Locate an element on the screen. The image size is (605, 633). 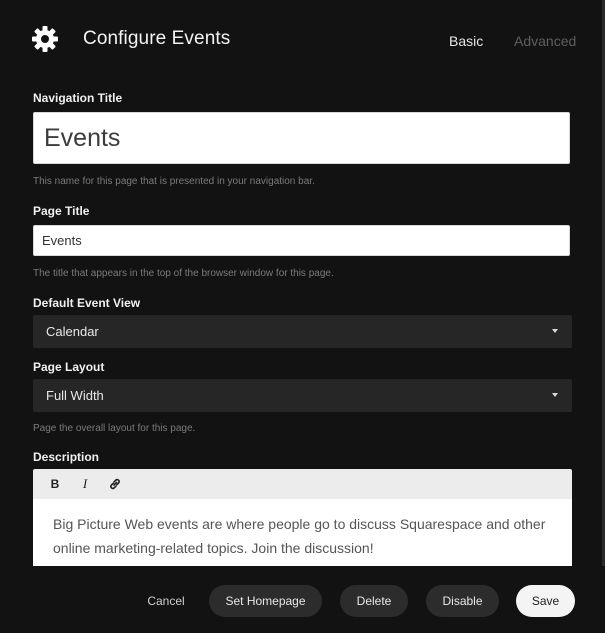
disable-button: Disable is located at coordinates (462, 601).